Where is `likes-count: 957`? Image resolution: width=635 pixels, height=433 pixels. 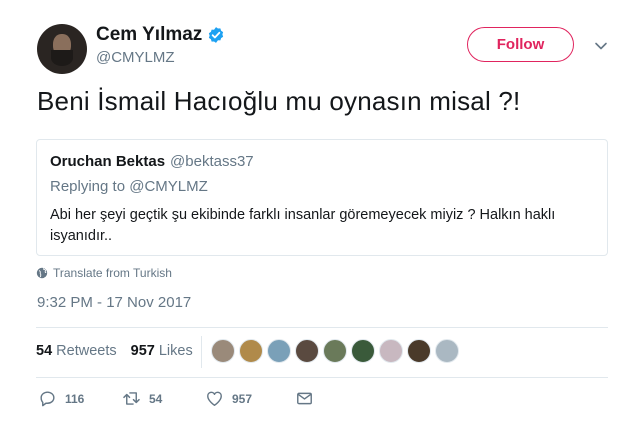
likes-count: 957 is located at coordinates (142, 351).